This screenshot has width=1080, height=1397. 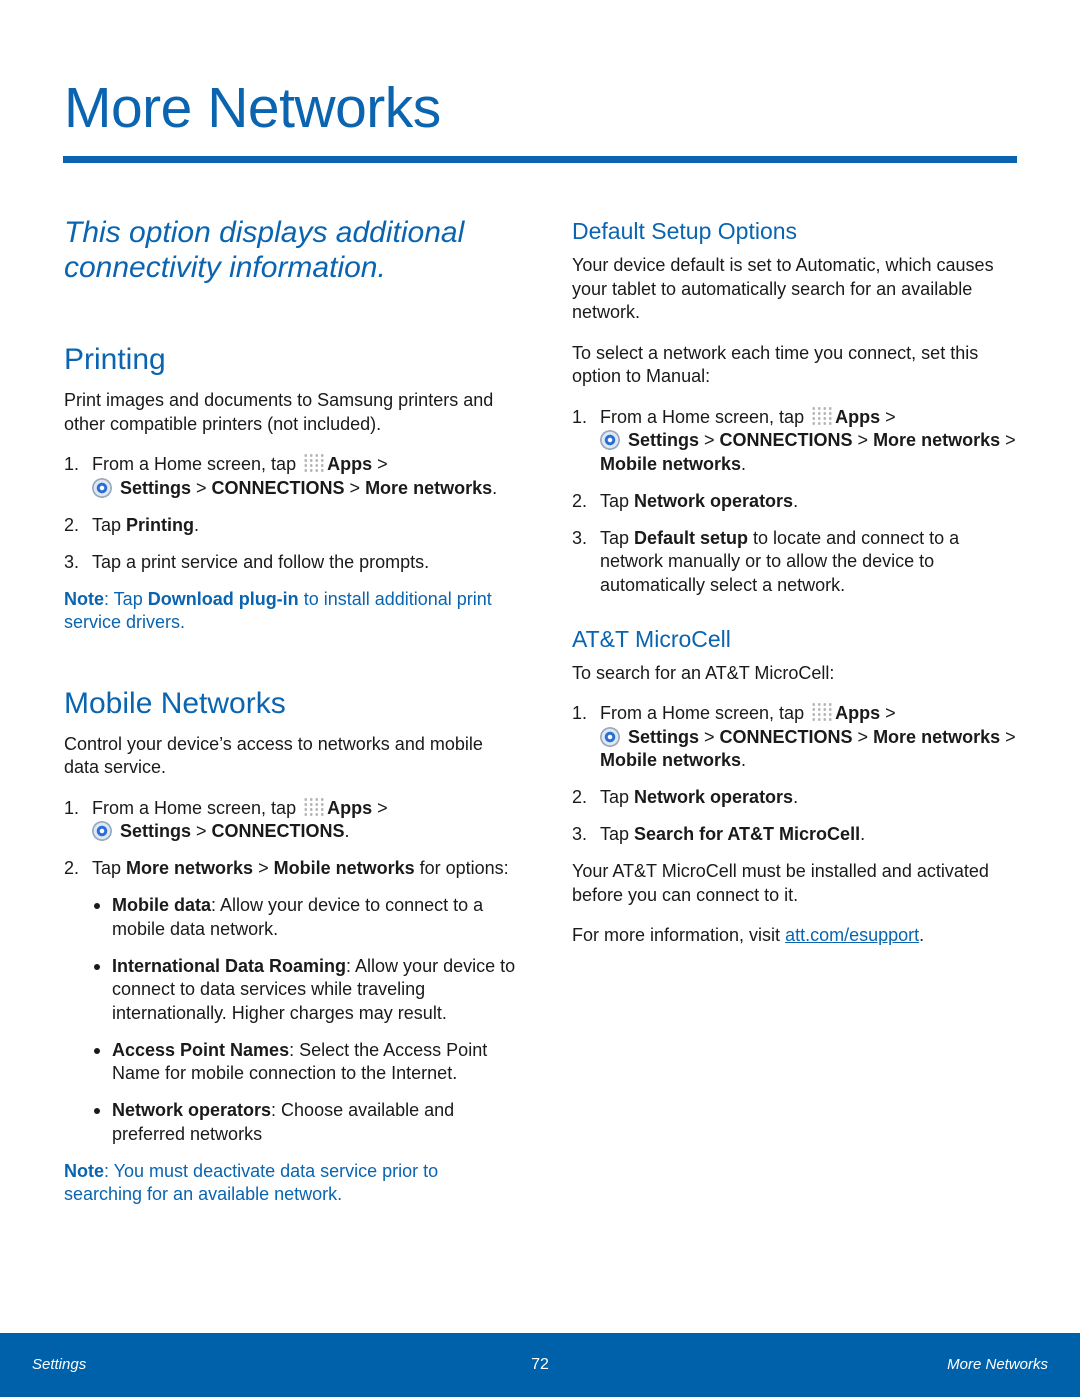 What do you see at coordinates (290, 526) in the screenshot?
I see `numbered-step: 2. Tap Printing.` at bounding box center [290, 526].